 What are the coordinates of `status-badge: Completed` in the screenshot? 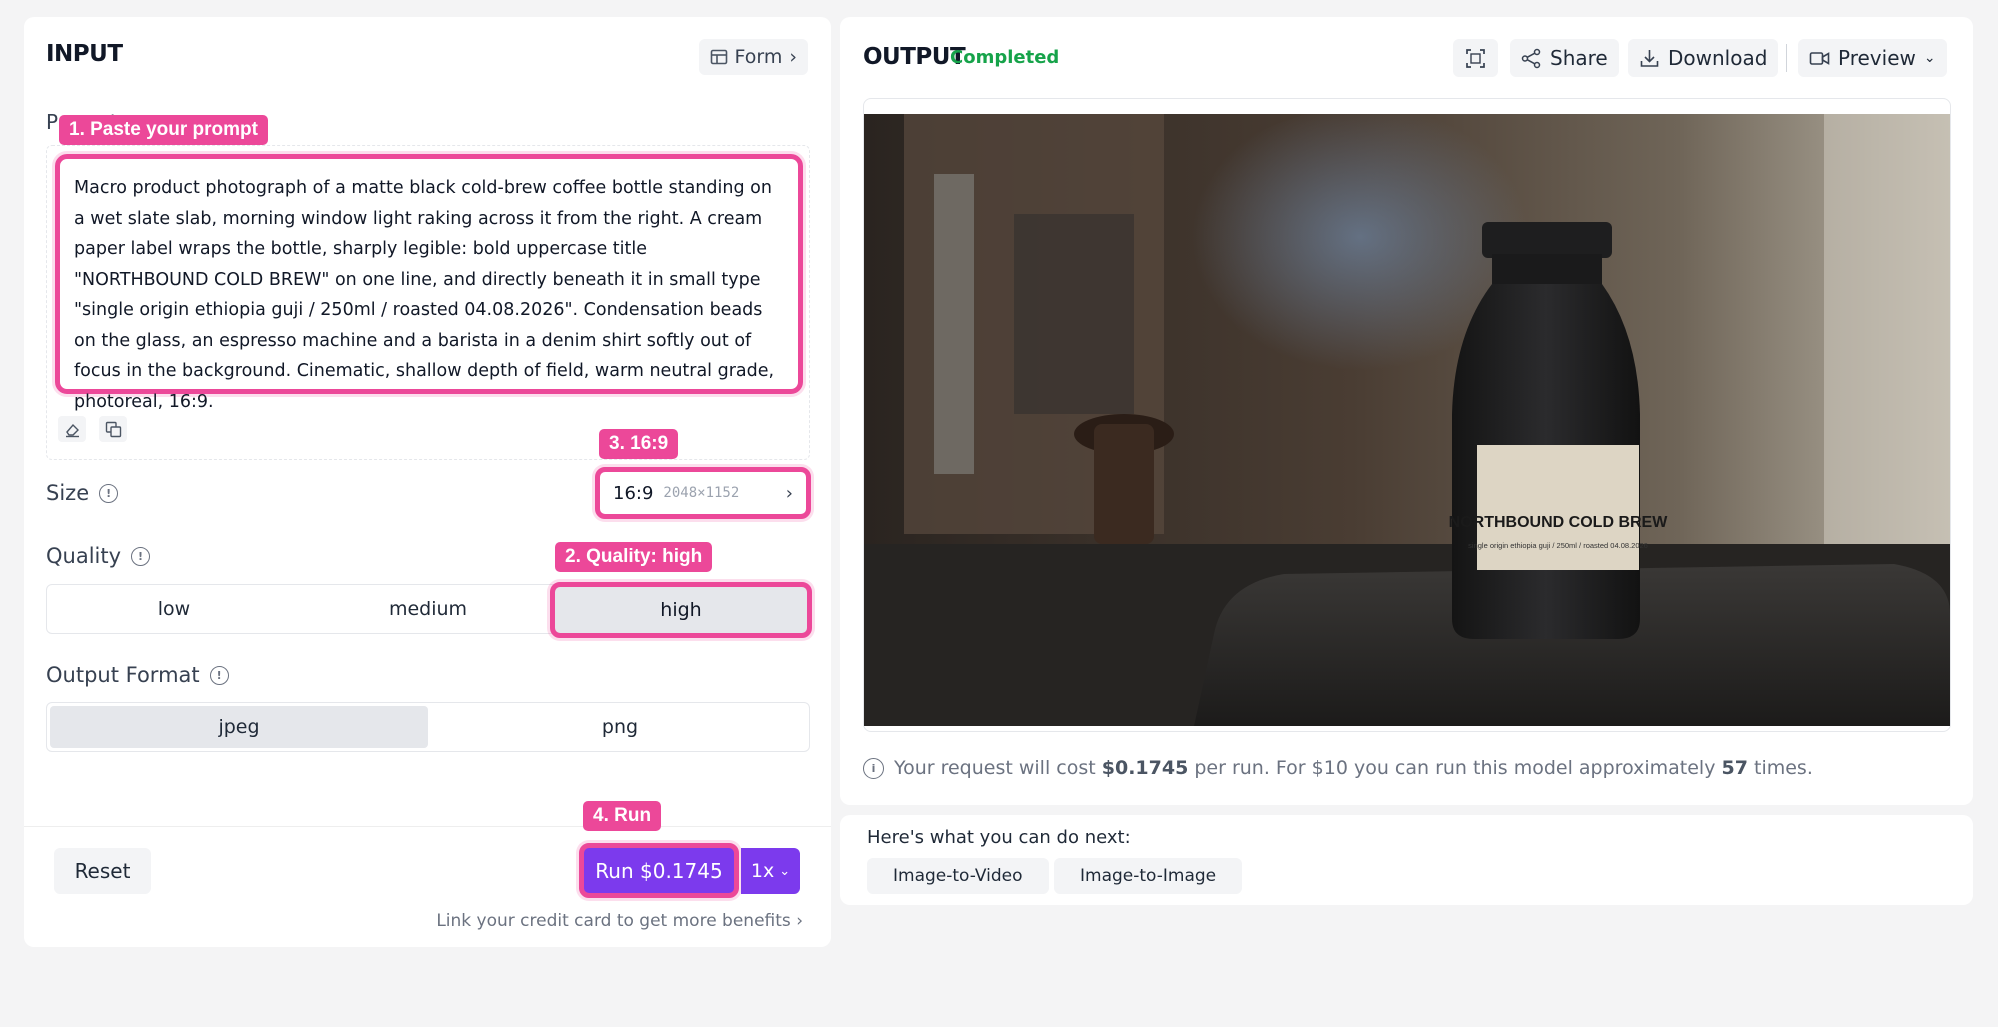 It's located at (1005, 57).